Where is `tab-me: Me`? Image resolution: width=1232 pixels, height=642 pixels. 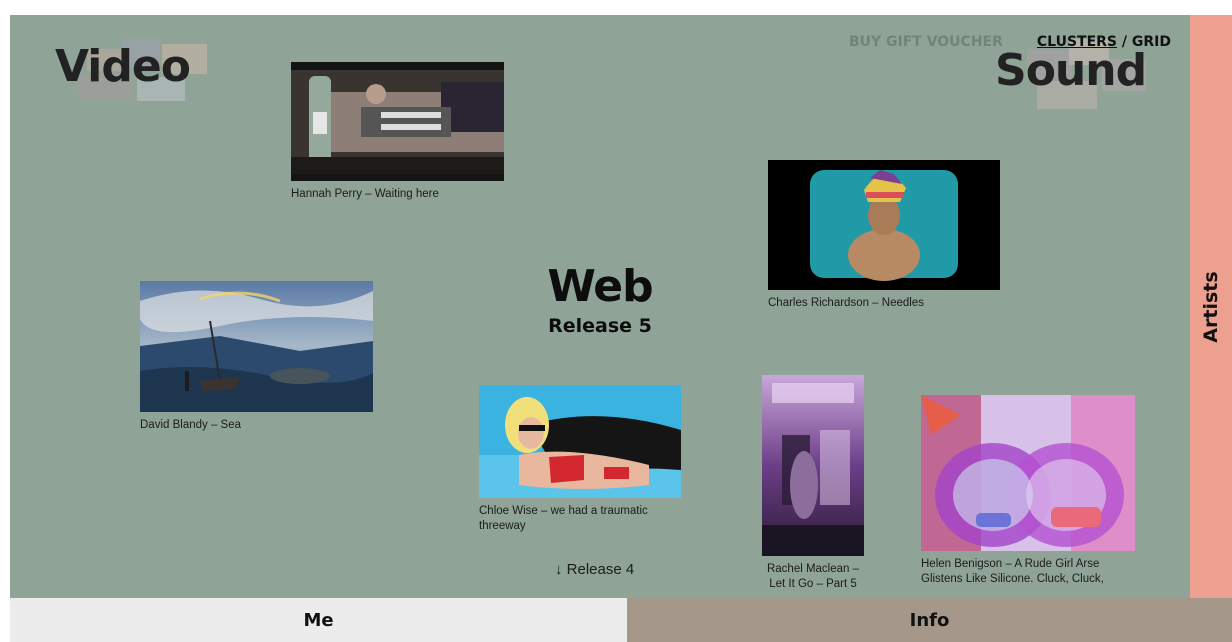 tab-me: Me is located at coordinates (318, 620).